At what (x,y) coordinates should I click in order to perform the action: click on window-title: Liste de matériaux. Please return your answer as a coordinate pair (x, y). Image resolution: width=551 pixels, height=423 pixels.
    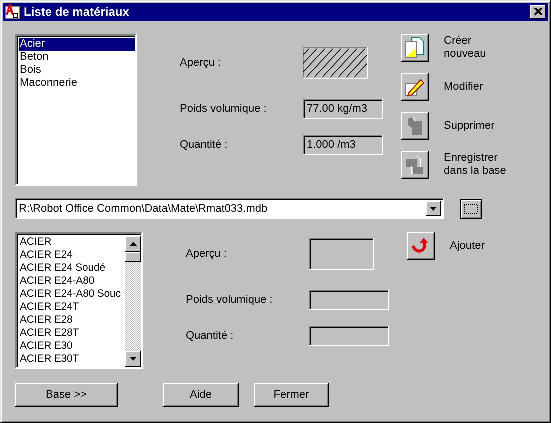
    Looking at the image, I should click on (77, 12).